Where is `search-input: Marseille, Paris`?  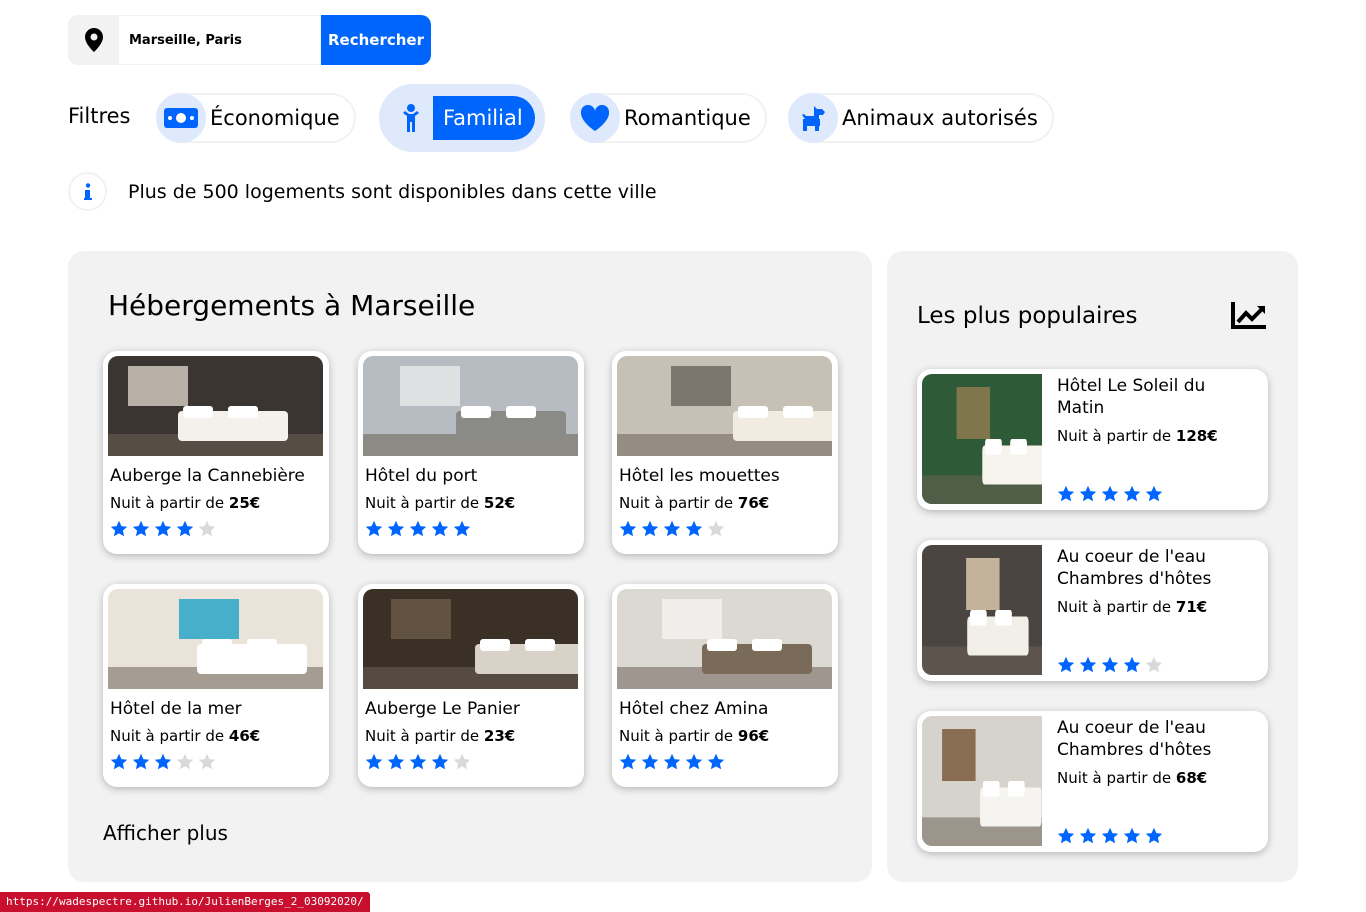 search-input: Marseille, Paris is located at coordinates (220, 40).